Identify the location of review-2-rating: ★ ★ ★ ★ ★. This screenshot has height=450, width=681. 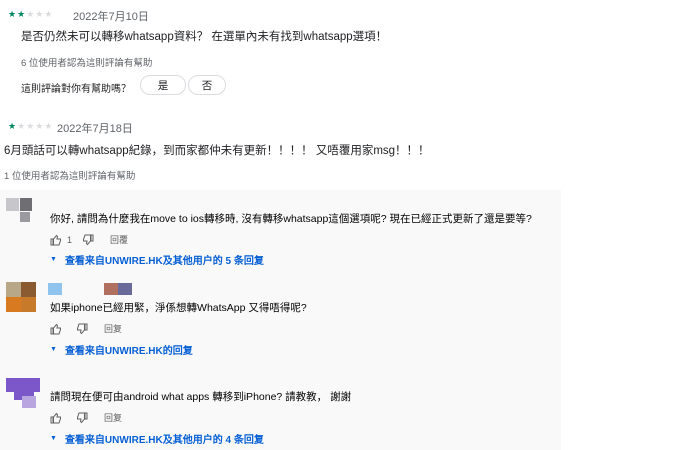
(30, 126).